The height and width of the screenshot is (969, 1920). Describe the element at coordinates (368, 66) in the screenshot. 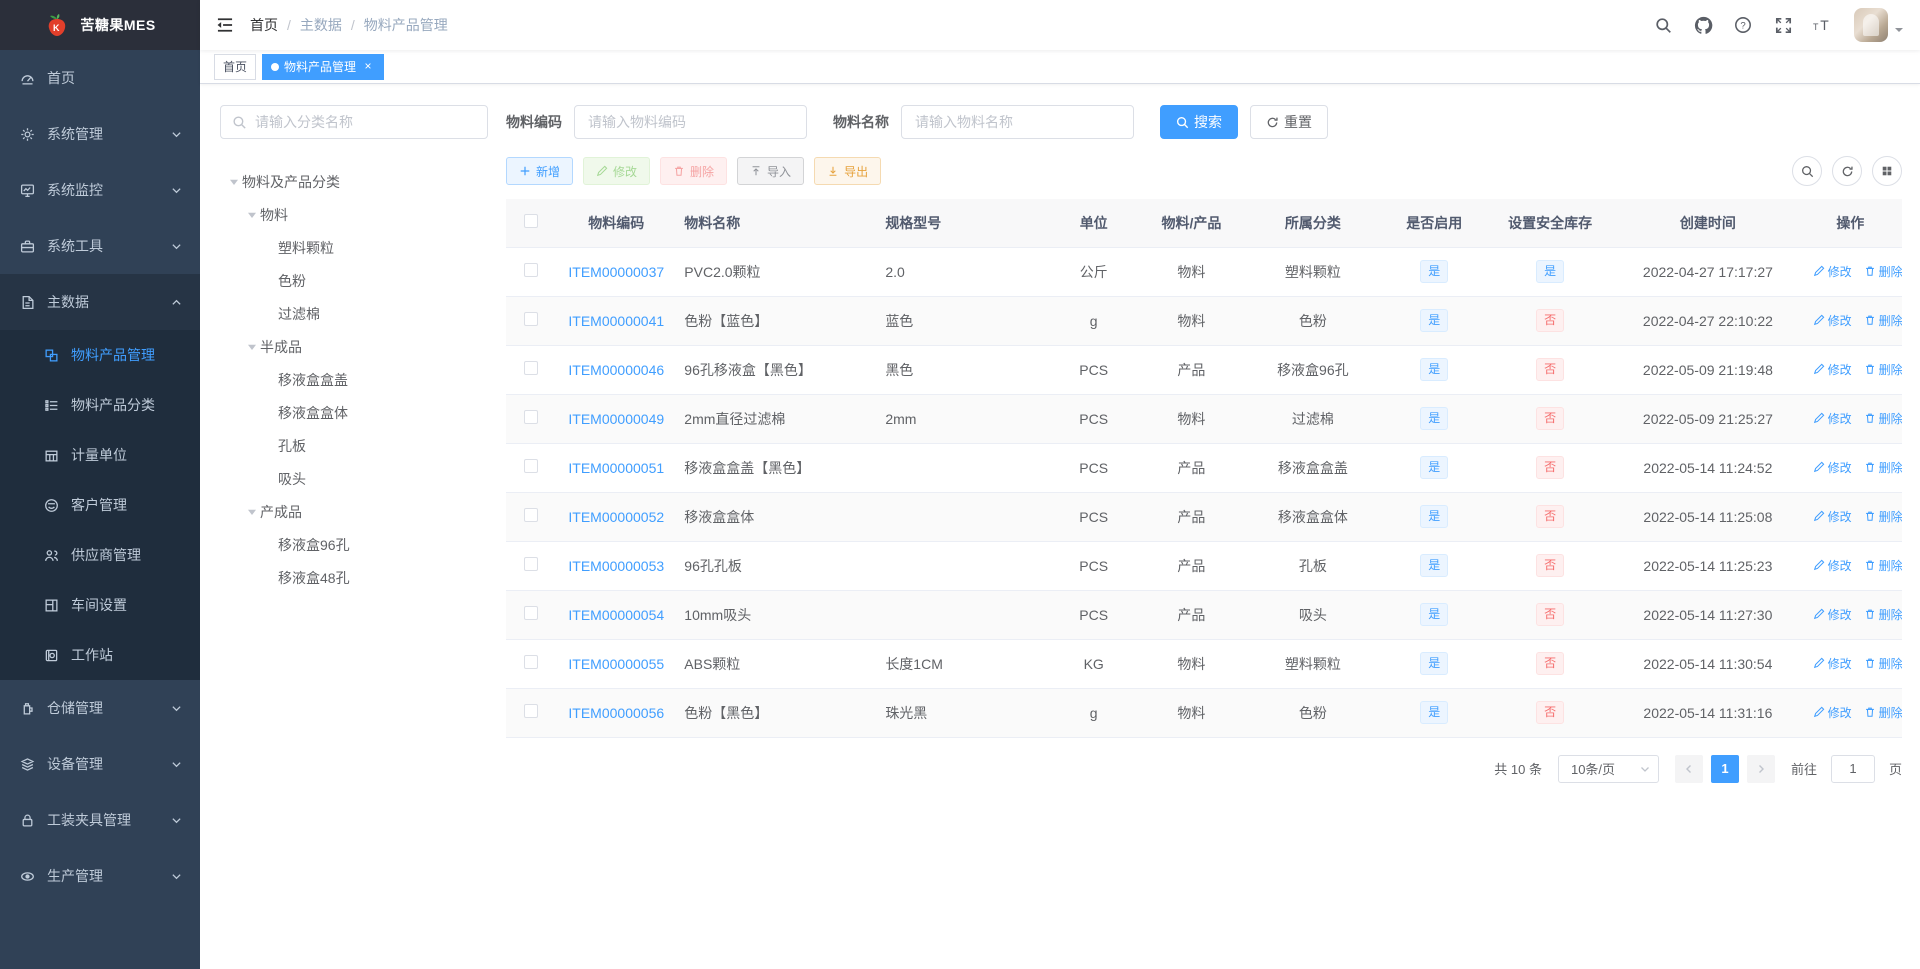

I see `close-icon: ×` at that location.